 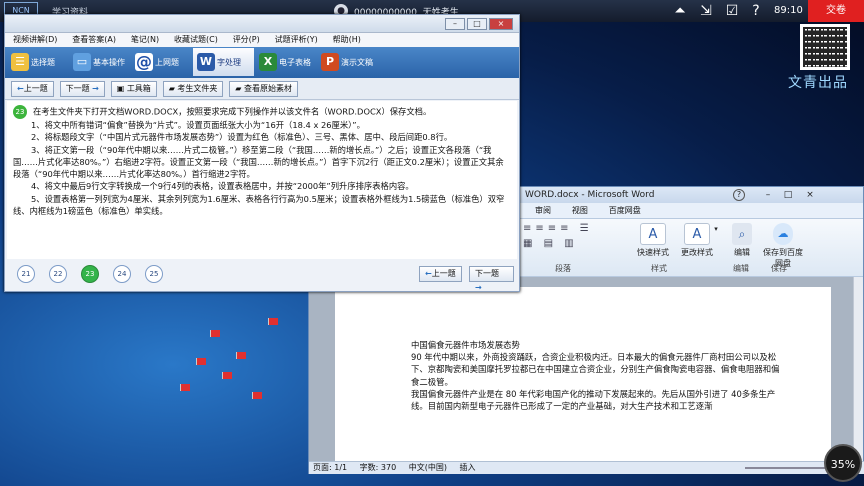 I want to click on mode-ppt: P 演示文稿, so click(x=347, y=62).